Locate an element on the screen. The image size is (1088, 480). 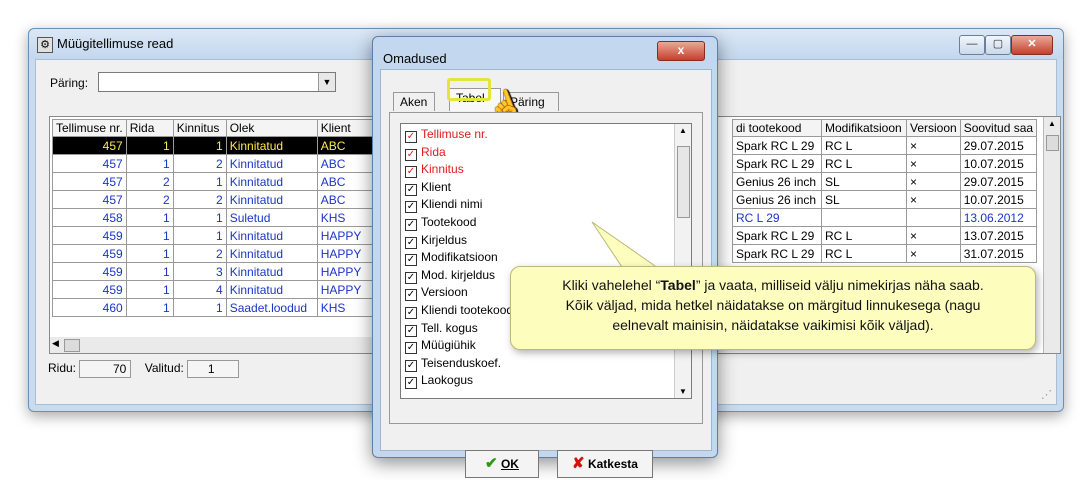
list-item: ✓ Teisenduskoef. is located at coordinates (453, 363).